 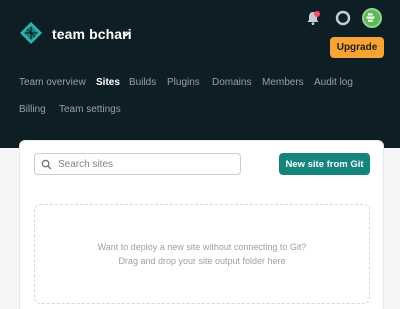 What do you see at coordinates (183, 82) in the screenshot?
I see `tab-plugins: Plugins` at bounding box center [183, 82].